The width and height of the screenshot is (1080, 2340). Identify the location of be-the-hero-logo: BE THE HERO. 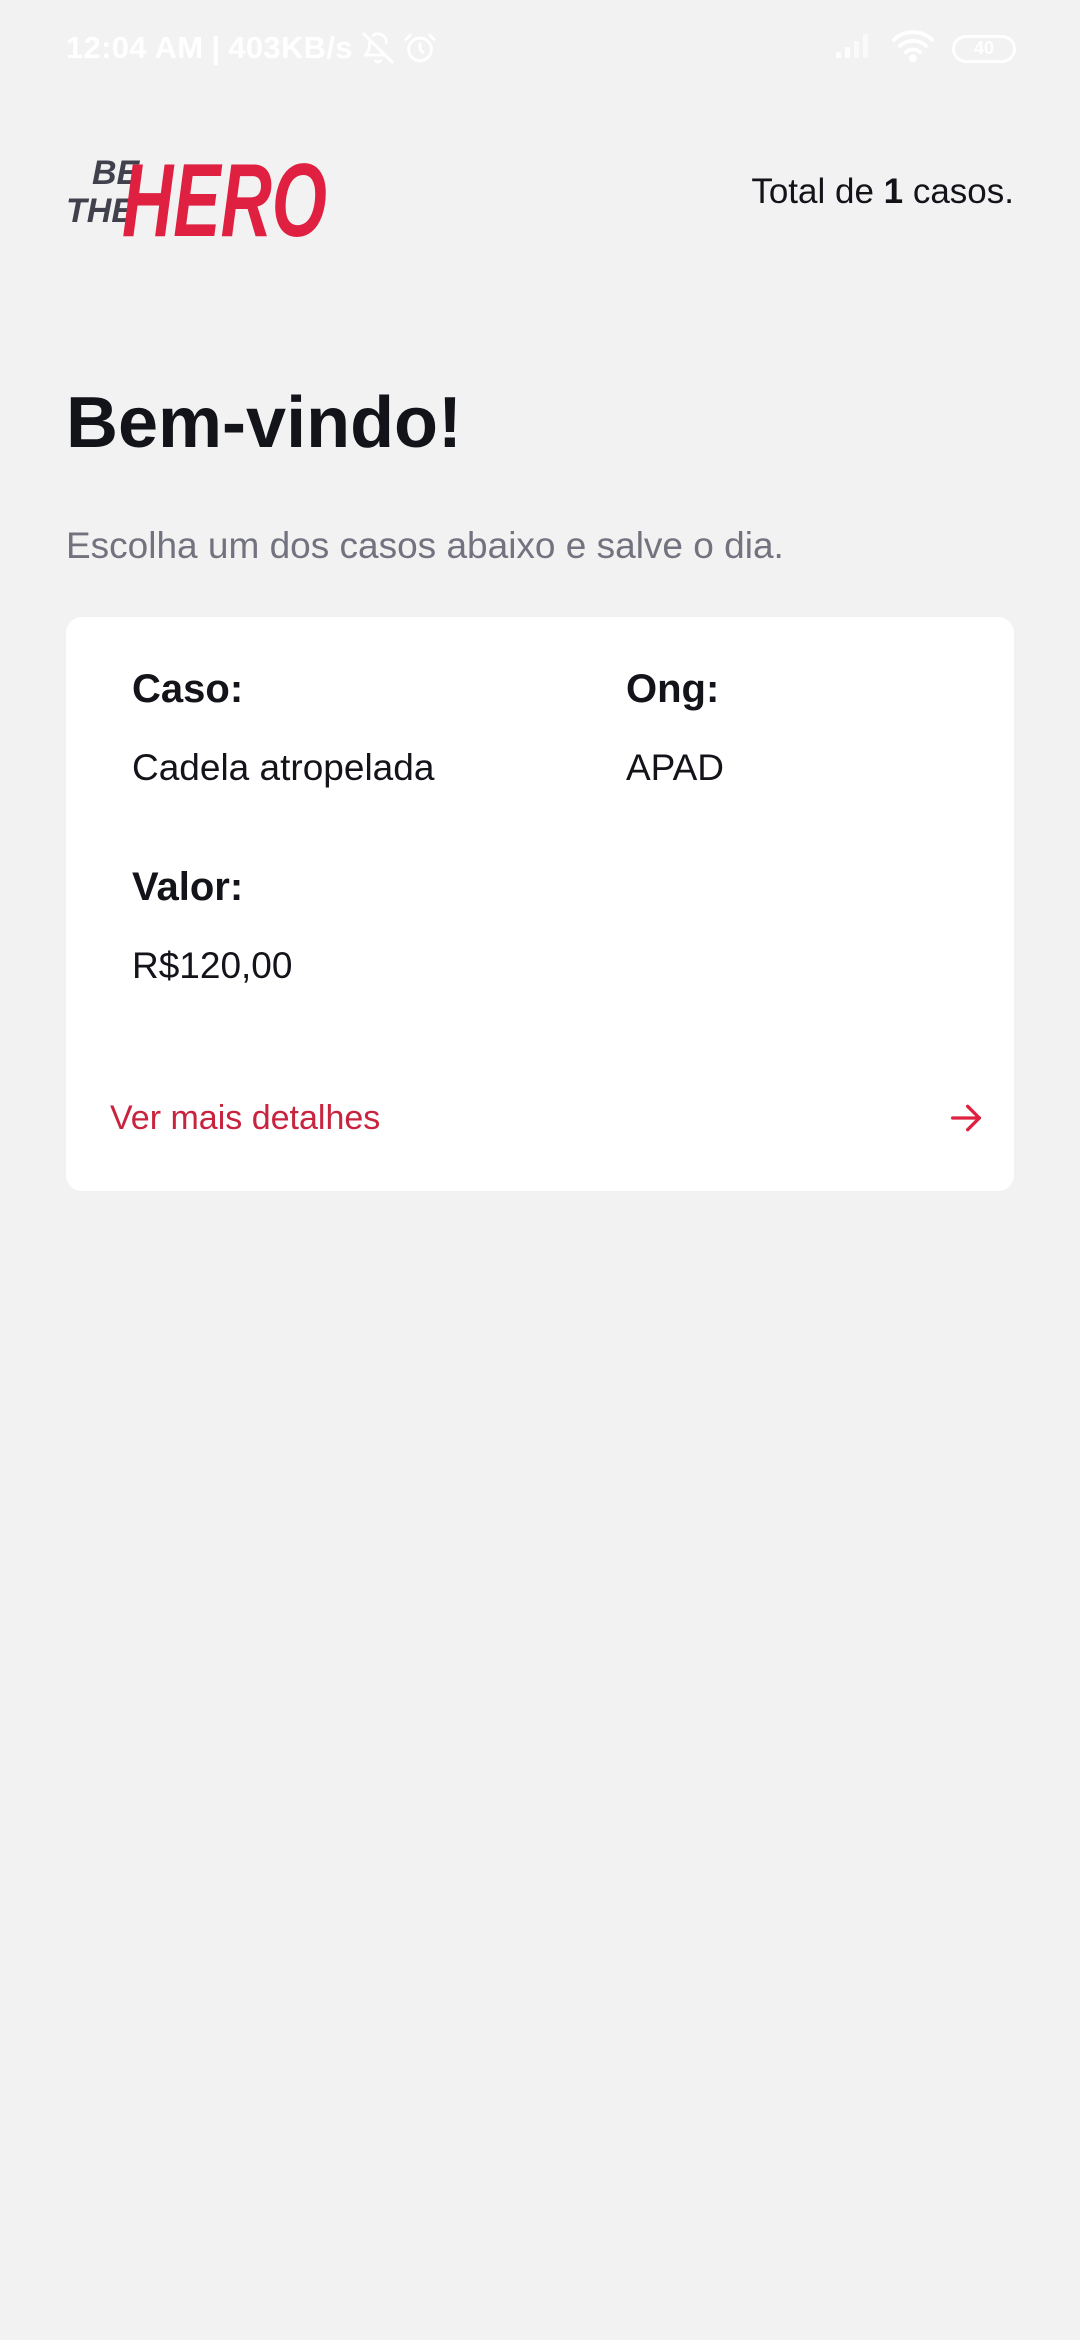
(198, 195).